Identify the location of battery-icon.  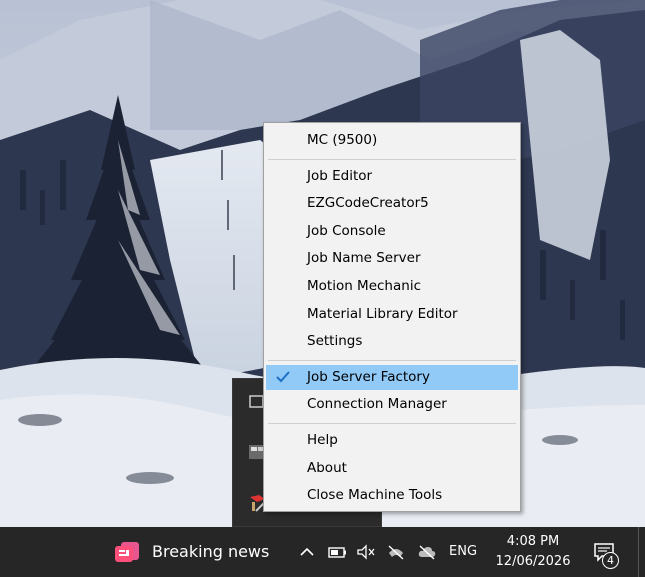
(338, 552).